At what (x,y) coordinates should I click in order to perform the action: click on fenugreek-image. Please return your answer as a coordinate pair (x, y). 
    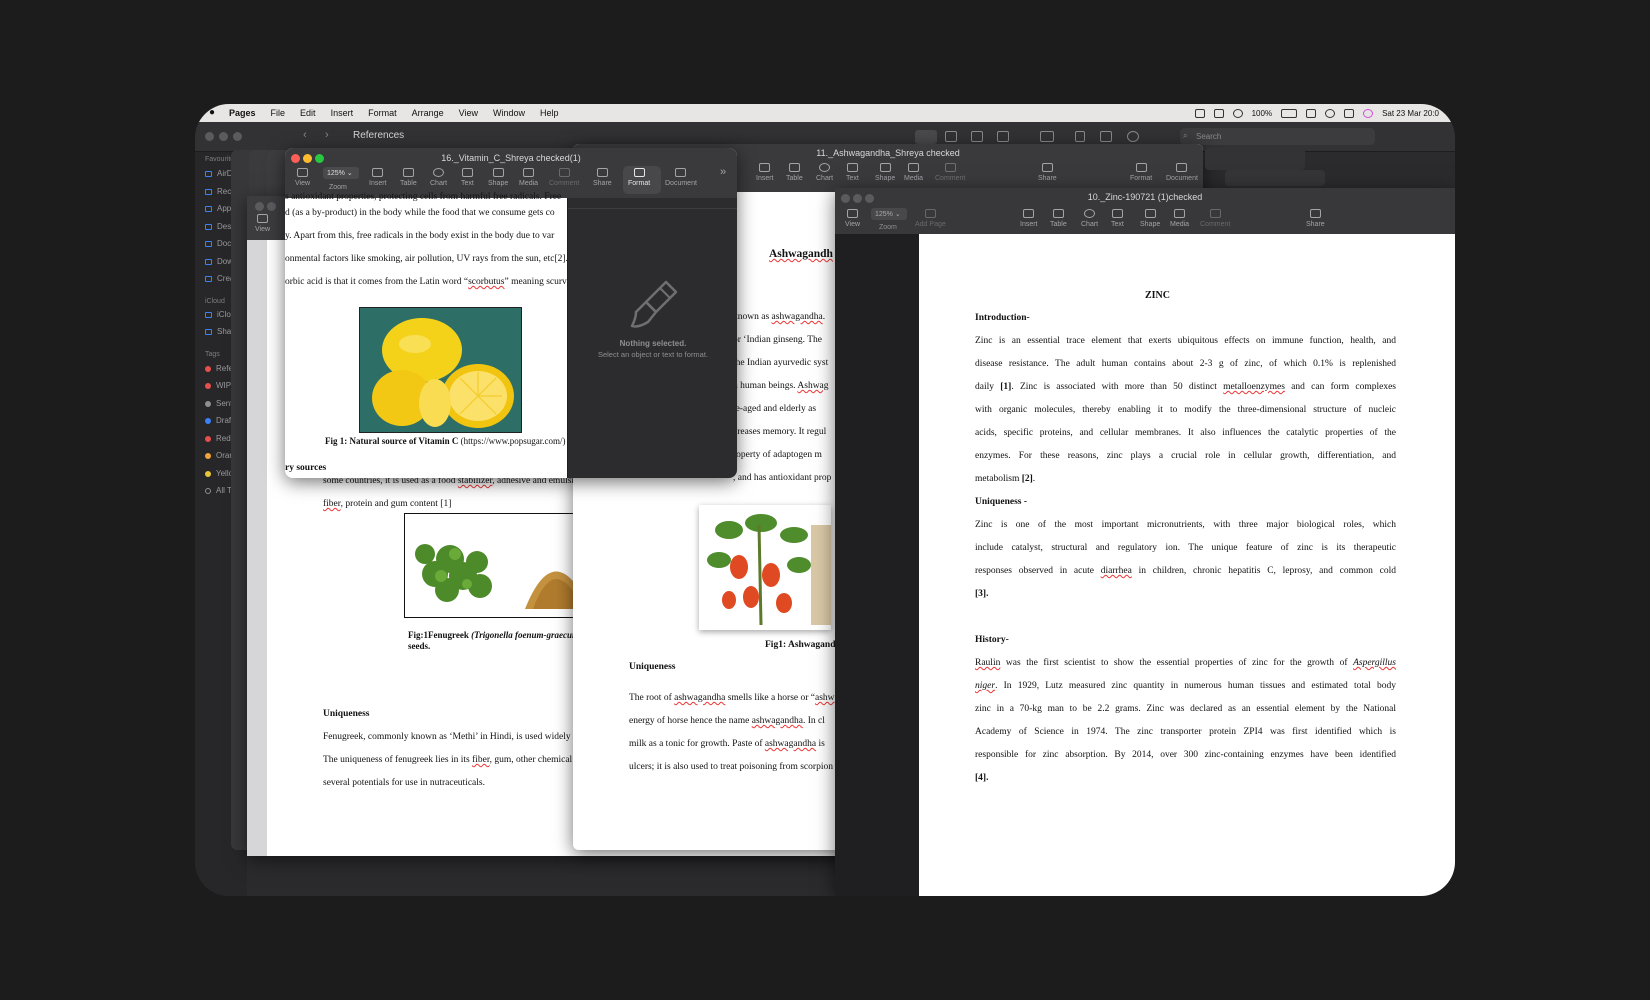
    Looking at the image, I should click on (499, 565).